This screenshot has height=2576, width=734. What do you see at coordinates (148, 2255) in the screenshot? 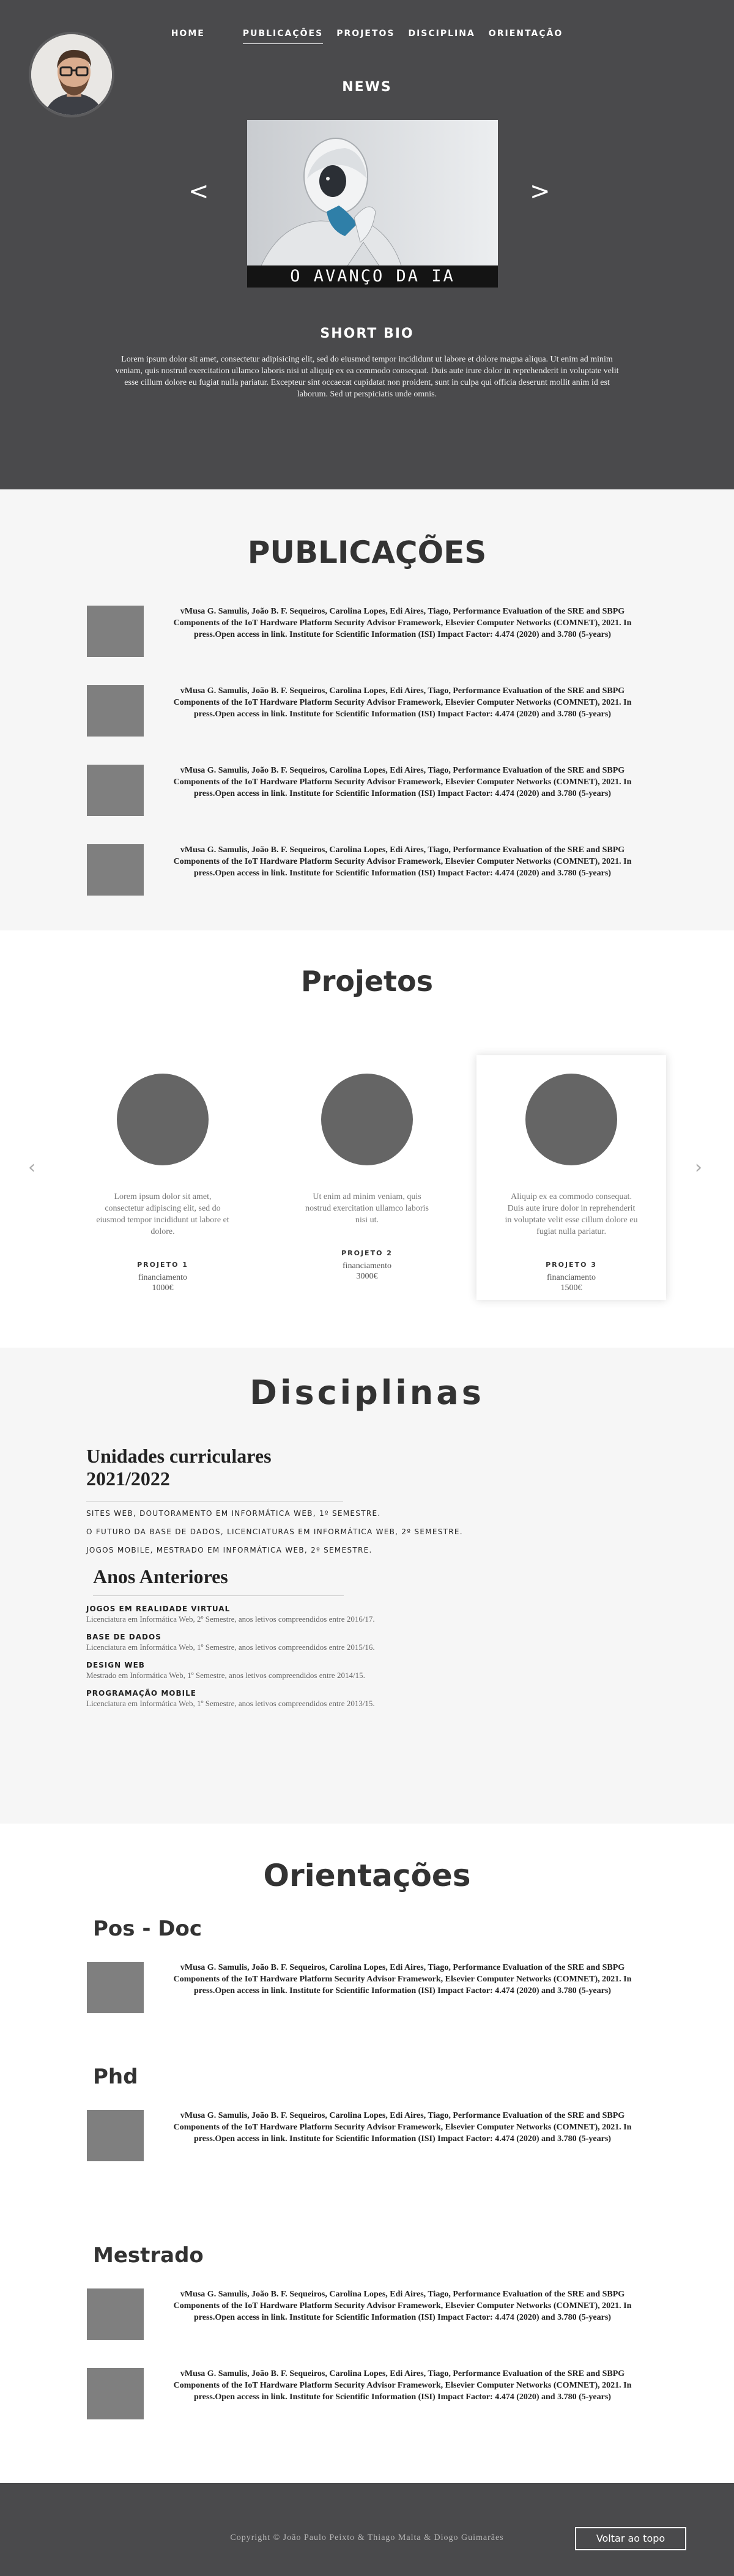
I see `masters-title: Mestrado` at bounding box center [148, 2255].